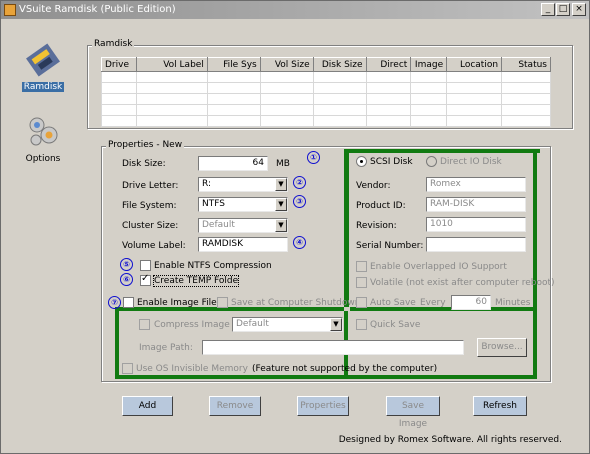 Image resolution: width=590 pixels, height=454 pixels. I want to click on col-image: Image, so click(429, 64).